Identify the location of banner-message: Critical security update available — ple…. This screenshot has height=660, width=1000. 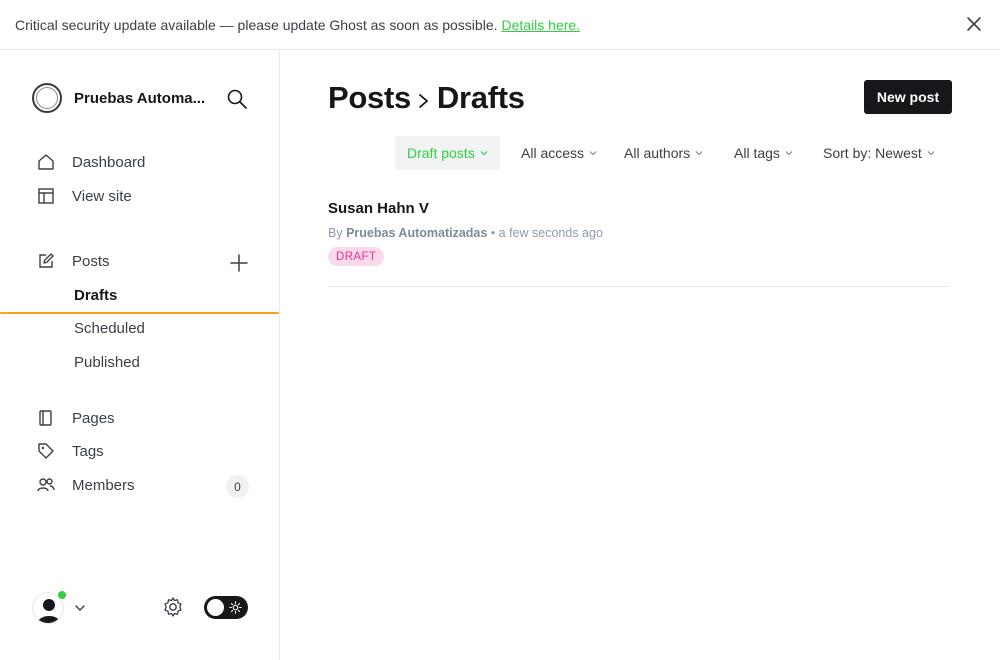
(256, 24).